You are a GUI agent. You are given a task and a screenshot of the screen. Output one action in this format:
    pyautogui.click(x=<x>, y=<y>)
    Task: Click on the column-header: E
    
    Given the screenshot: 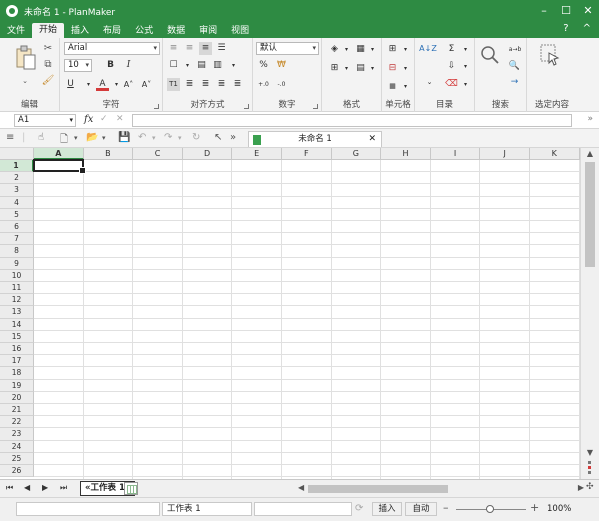 What is the action you would take?
    pyautogui.click(x=257, y=154)
    